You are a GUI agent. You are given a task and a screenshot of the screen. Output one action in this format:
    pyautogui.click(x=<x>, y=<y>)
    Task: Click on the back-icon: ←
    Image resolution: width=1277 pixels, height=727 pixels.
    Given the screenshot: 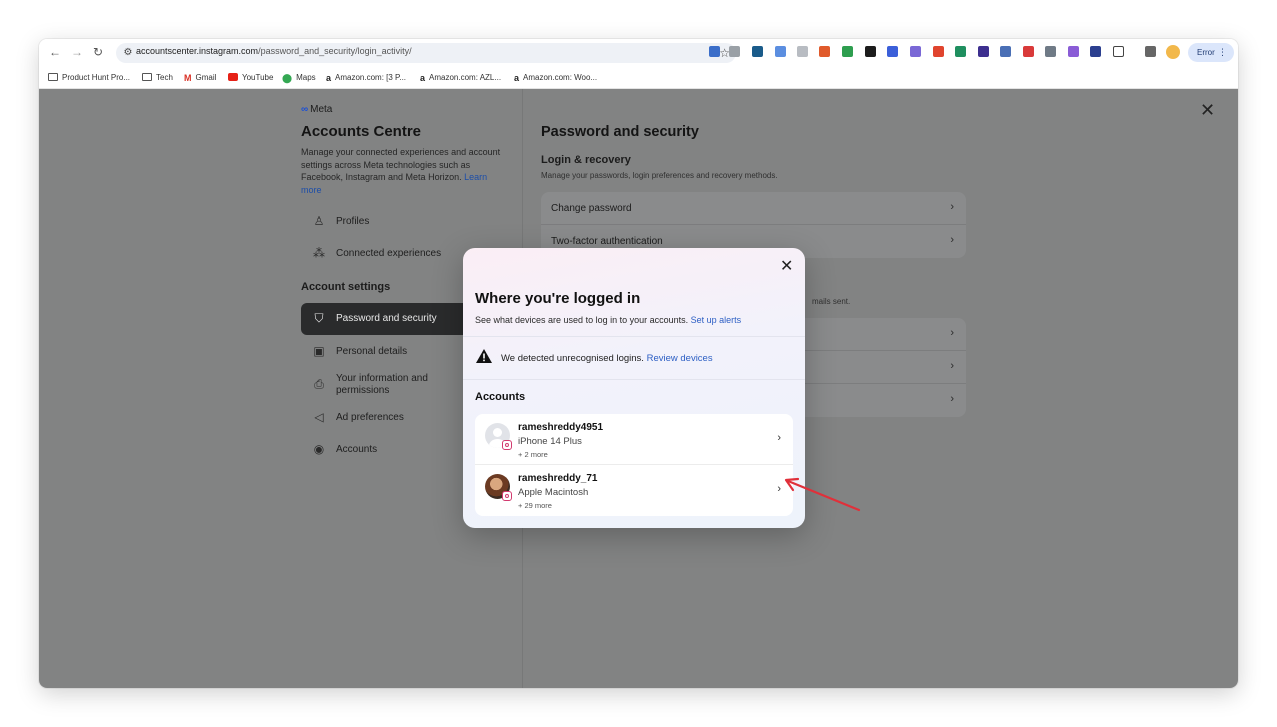 What is the action you would take?
    pyautogui.click(x=55, y=52)
    